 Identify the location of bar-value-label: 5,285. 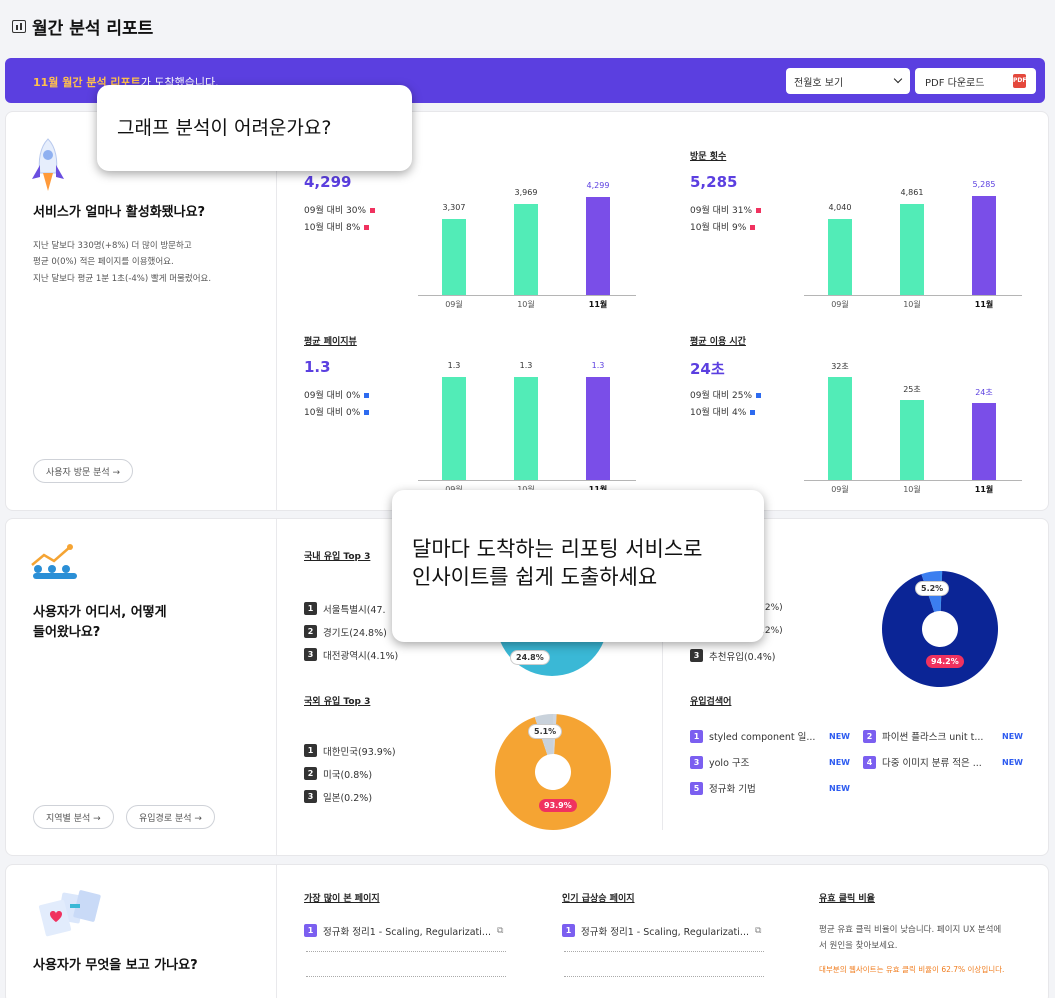
(984, 185).